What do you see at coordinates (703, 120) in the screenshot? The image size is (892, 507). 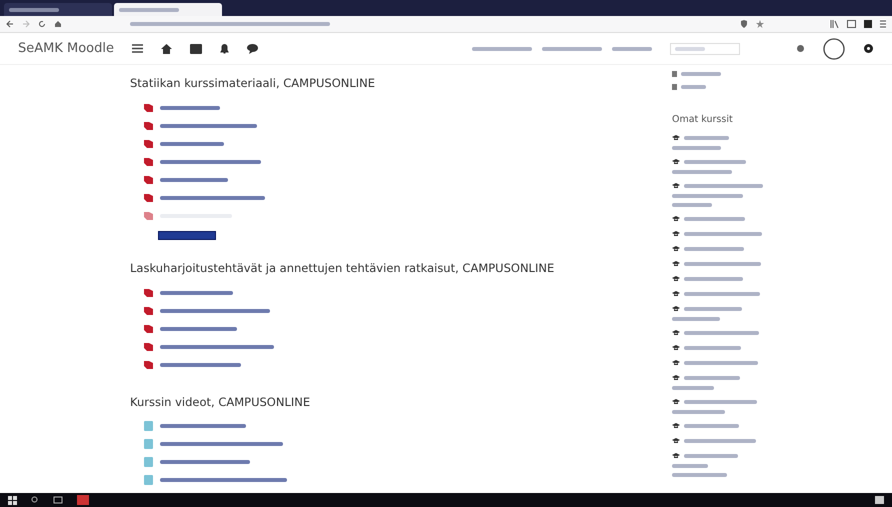 I see `sidebar-heading: Omat kurssit` at bounding box center [703, 120].